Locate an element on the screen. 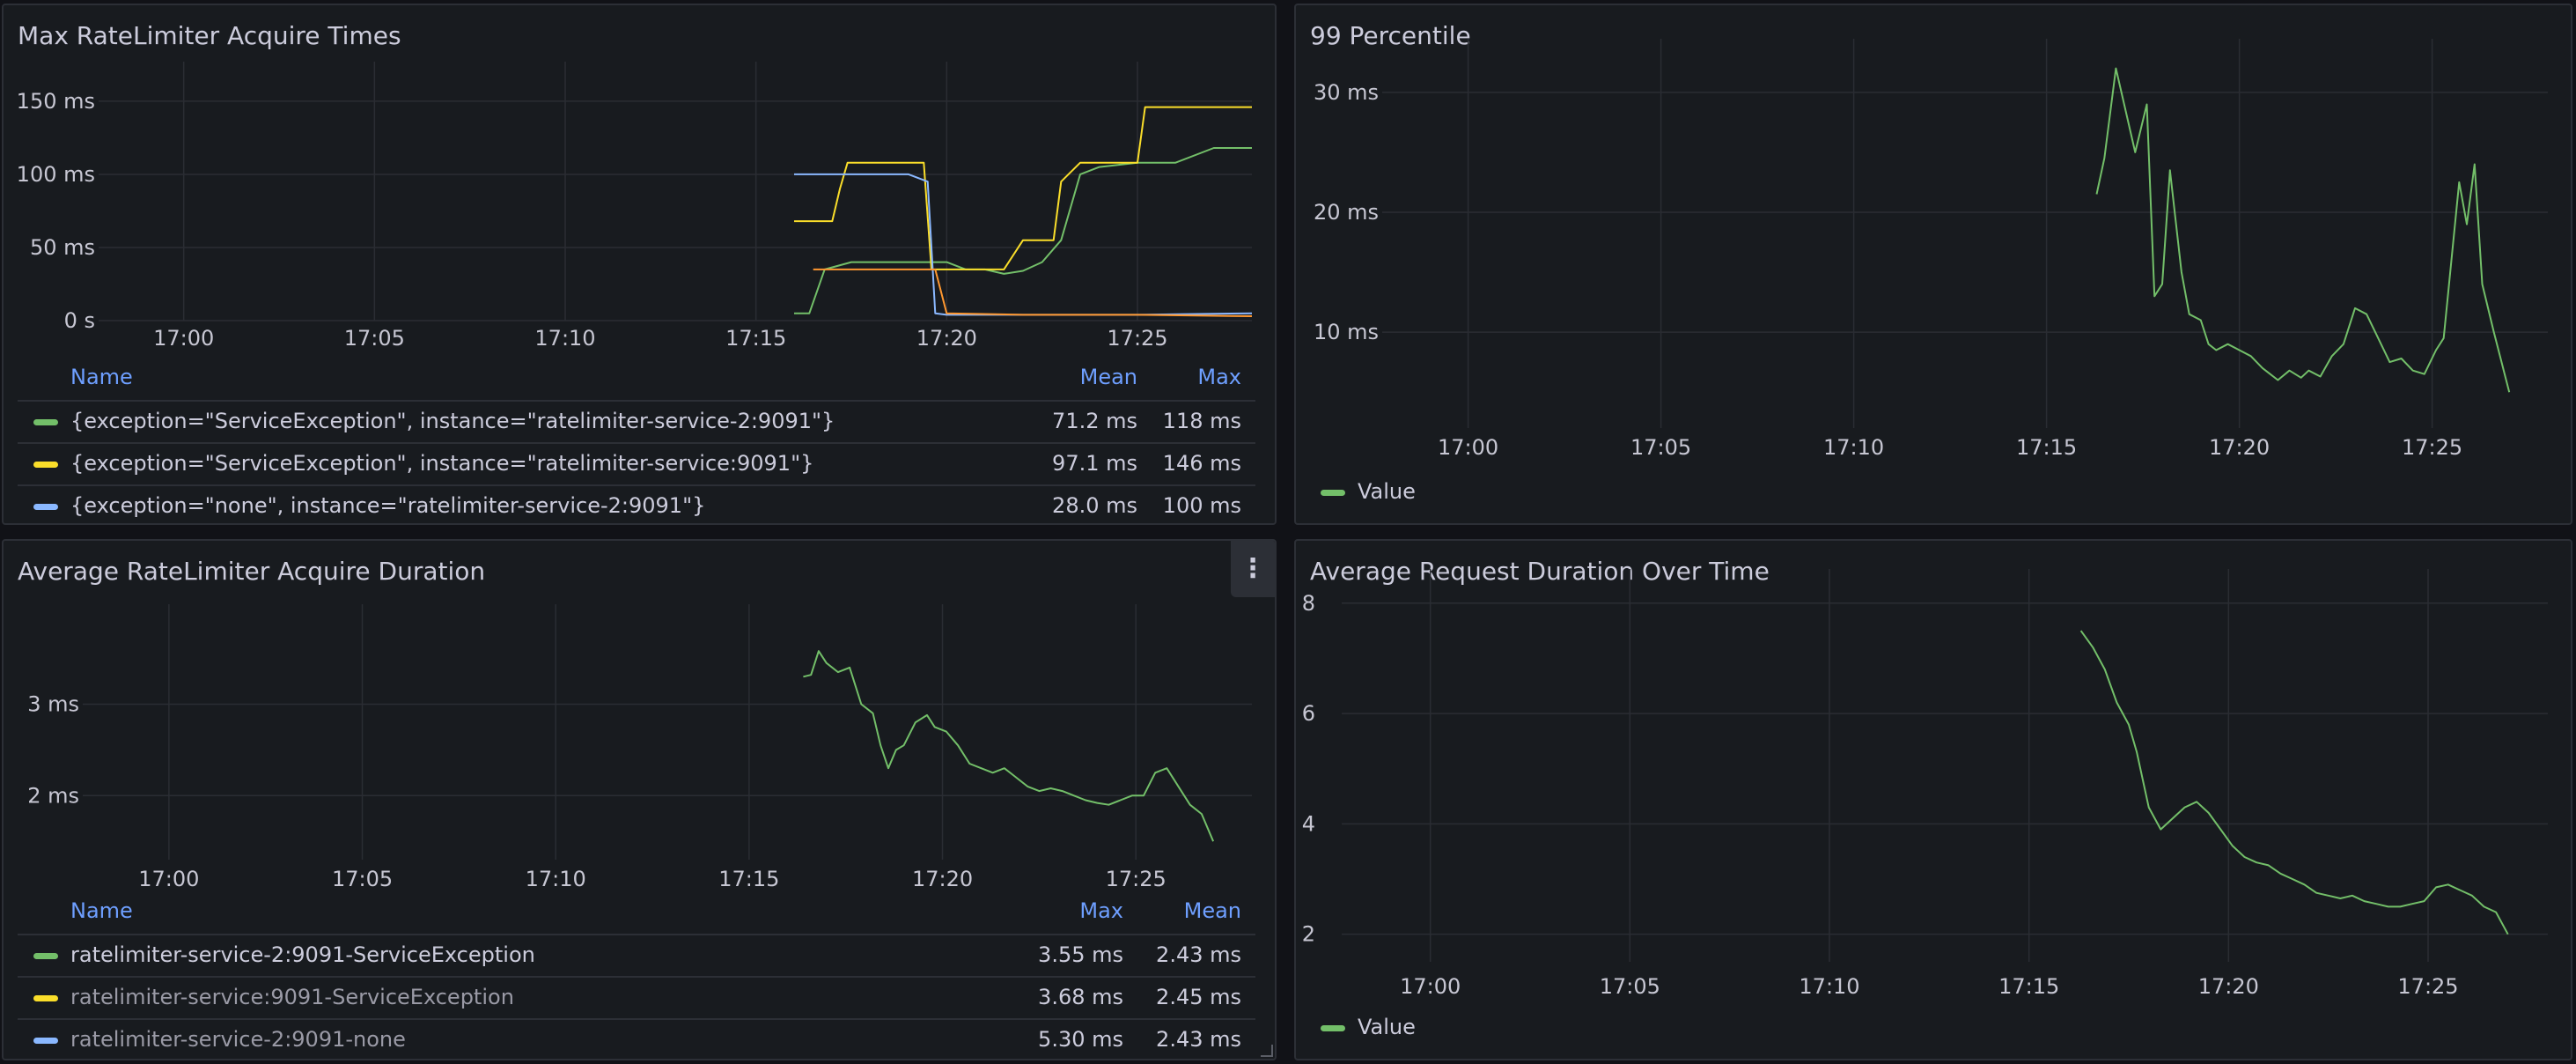 Image resolution: width=2576 pixels, height=1064 pixels. y-tick-label: 2 is located at coordinates (1308, 935).